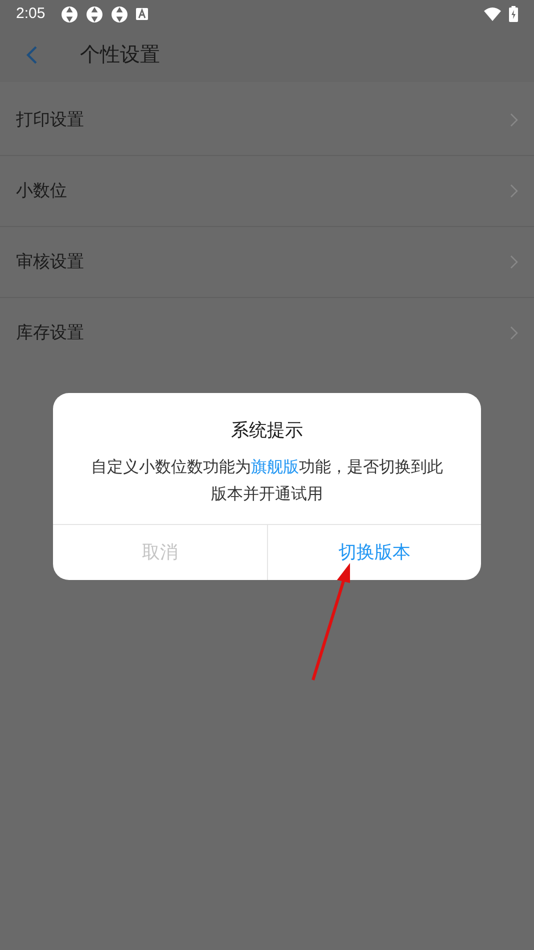 This screenshot has width=534, height=950. I want to click on dialog-message: 自定义小数位数功能为旗舰版功能，是否切换到此版本并开通试用, so click(267, 481).